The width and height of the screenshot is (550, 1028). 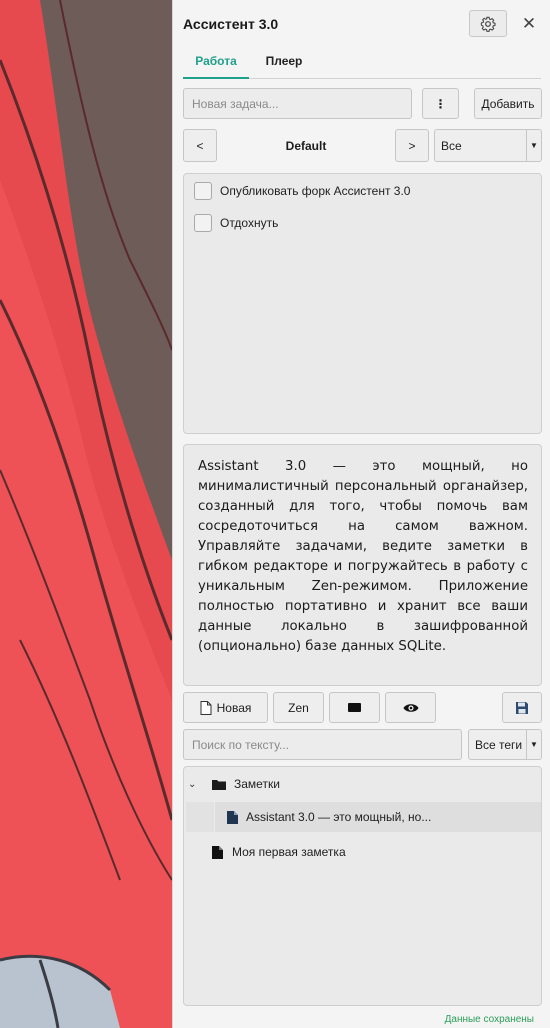 What do you see at coordinates (234, 707) in the screenshot?
I see `new-note-label: Новая` at bounding box center [234, 707].